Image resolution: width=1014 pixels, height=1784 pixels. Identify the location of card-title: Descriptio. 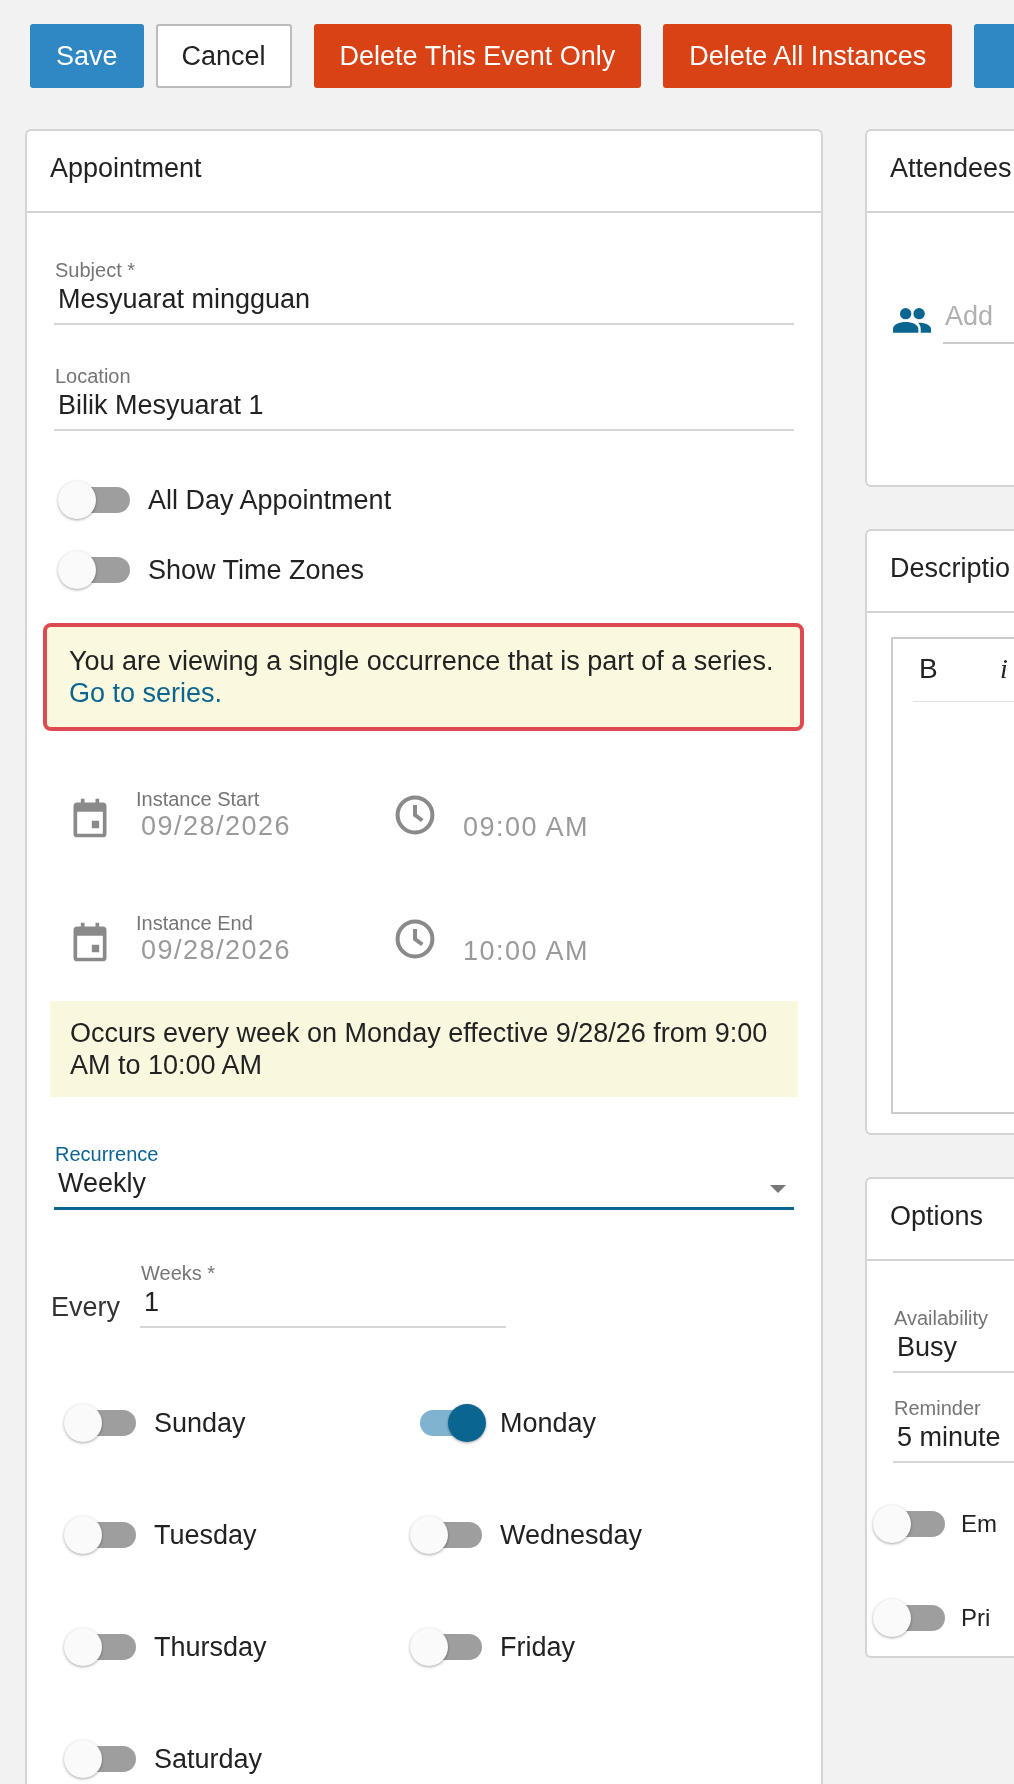
(940, 572).